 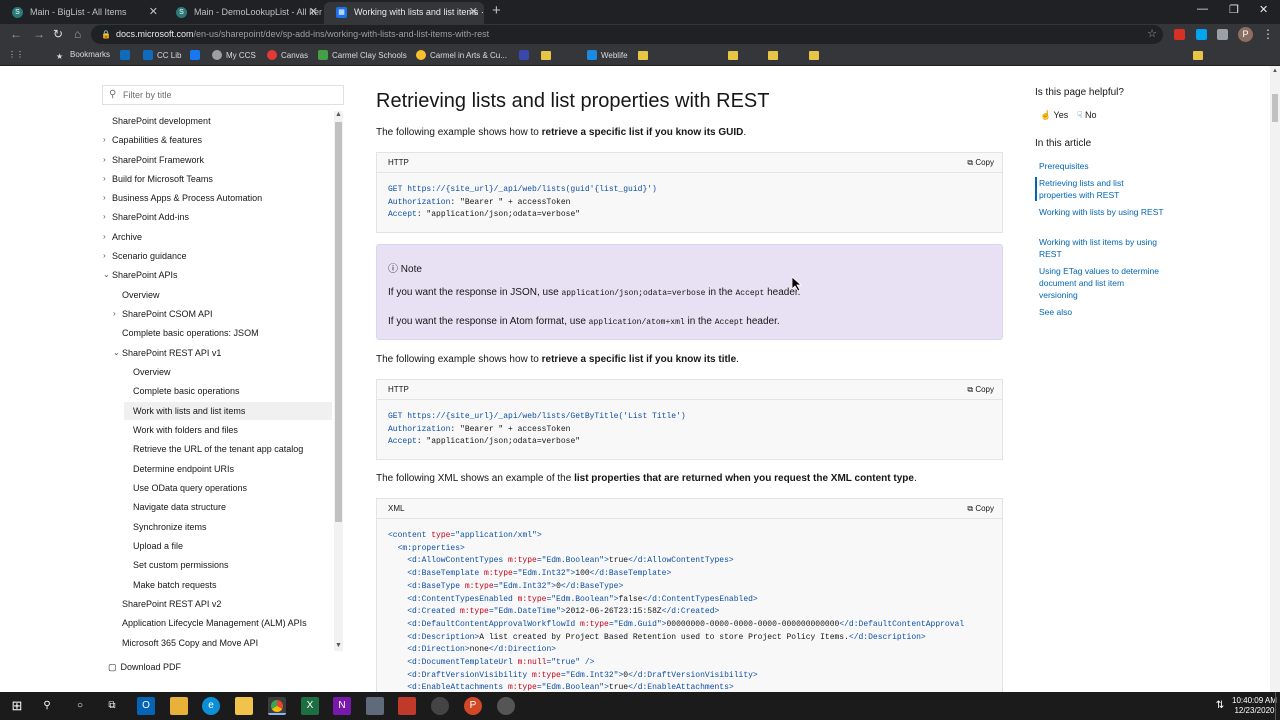 I want to click on forward-icon: →, so click(x=39, y=34).